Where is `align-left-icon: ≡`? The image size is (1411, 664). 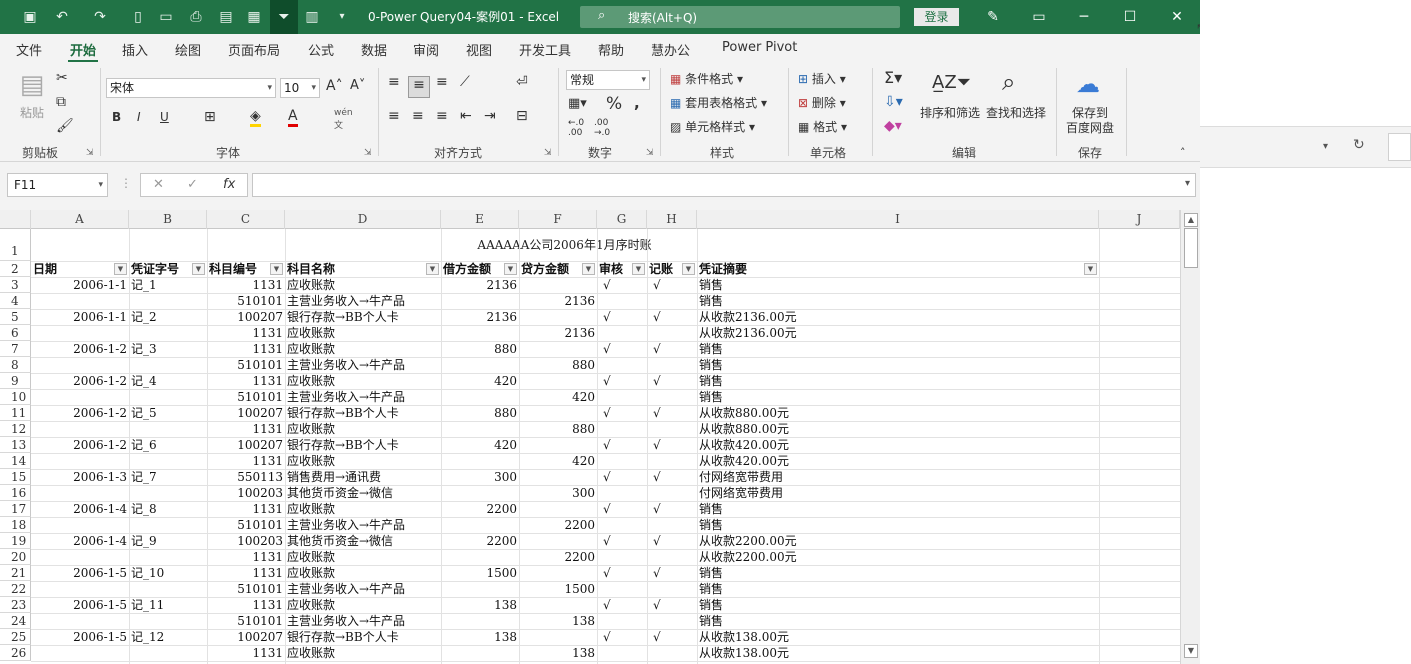 align-left-icon: ≡ is located at coordinates (394, 116).